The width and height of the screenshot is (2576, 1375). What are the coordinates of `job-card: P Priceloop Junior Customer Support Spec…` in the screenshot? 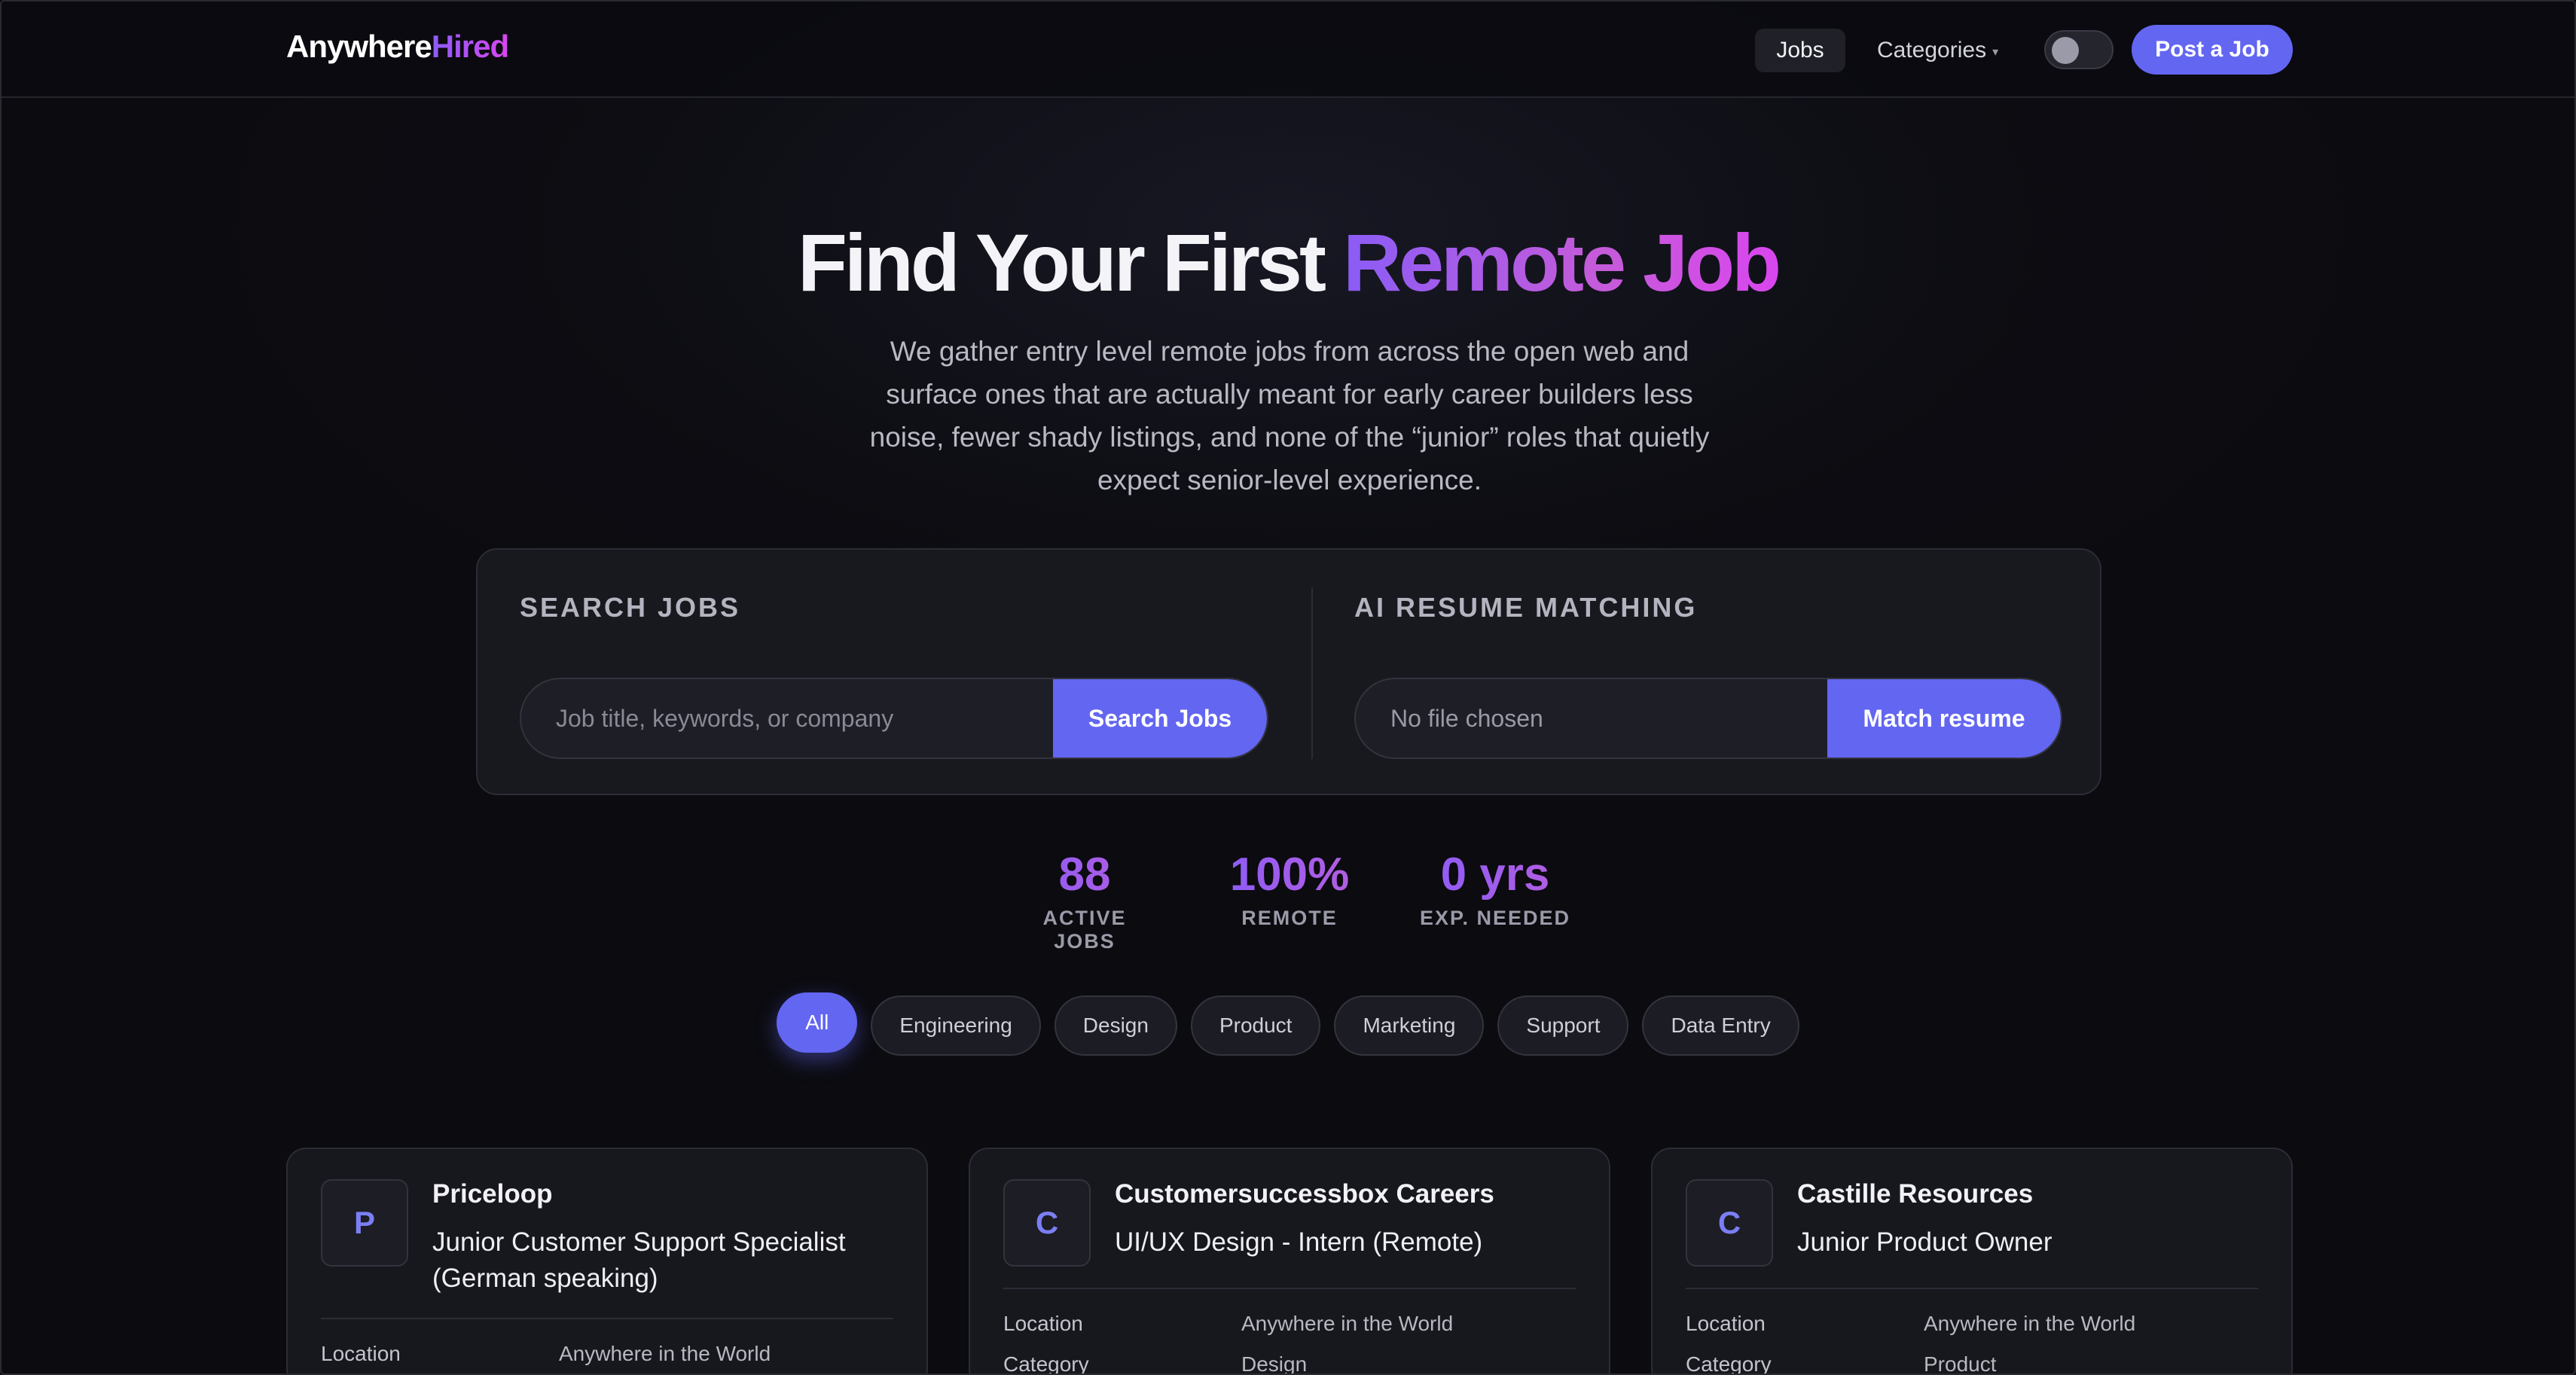 It's located at (607, 1261).